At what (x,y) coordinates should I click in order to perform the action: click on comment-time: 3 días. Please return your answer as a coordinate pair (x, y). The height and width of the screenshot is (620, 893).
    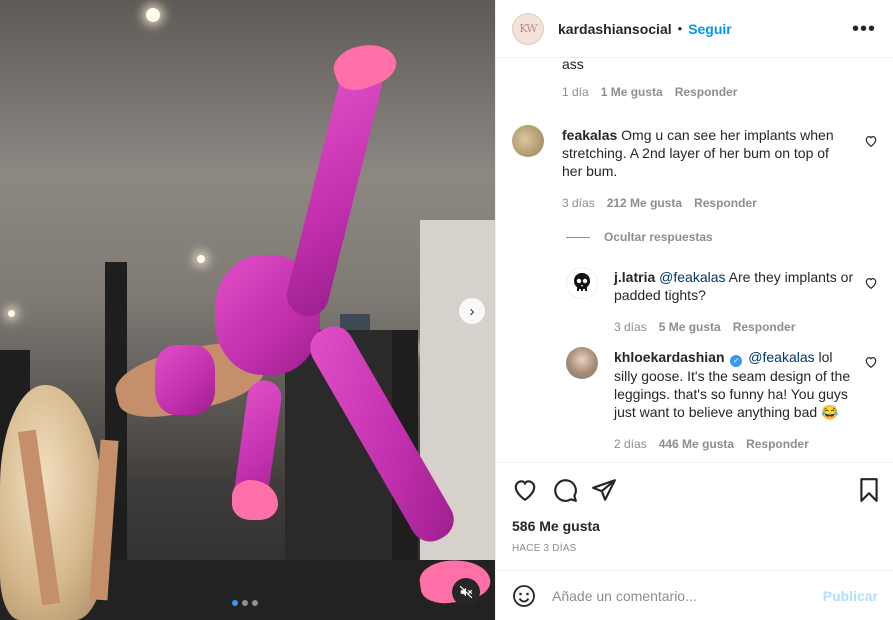
    Looking at the image, I should click on (578, 203).